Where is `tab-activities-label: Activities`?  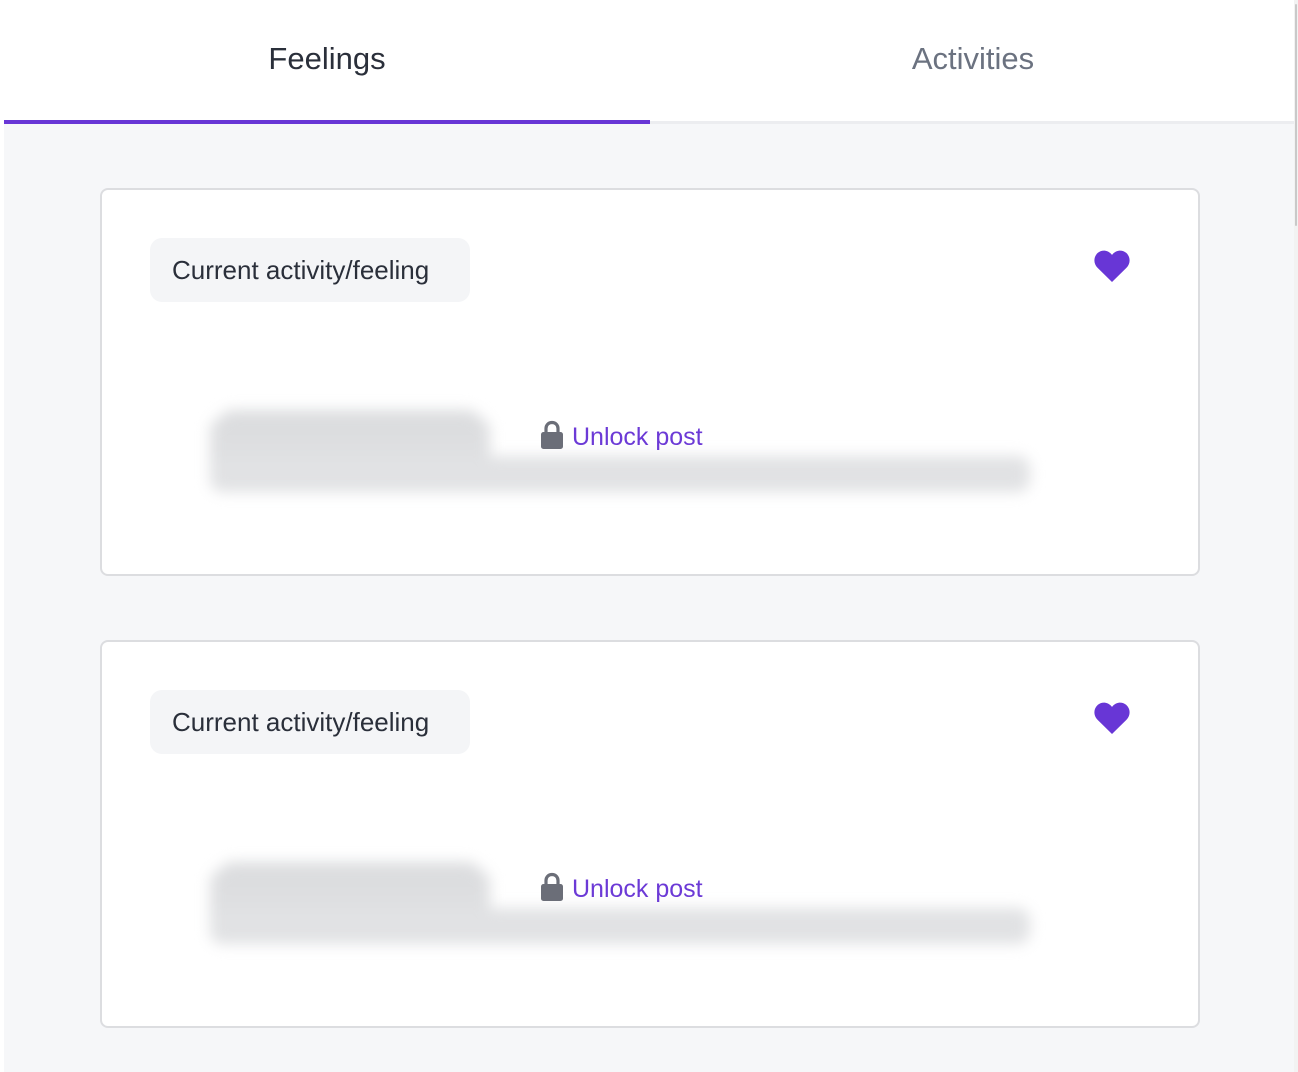 tab-activities-label: Activities is located at coordinates (973, 58).